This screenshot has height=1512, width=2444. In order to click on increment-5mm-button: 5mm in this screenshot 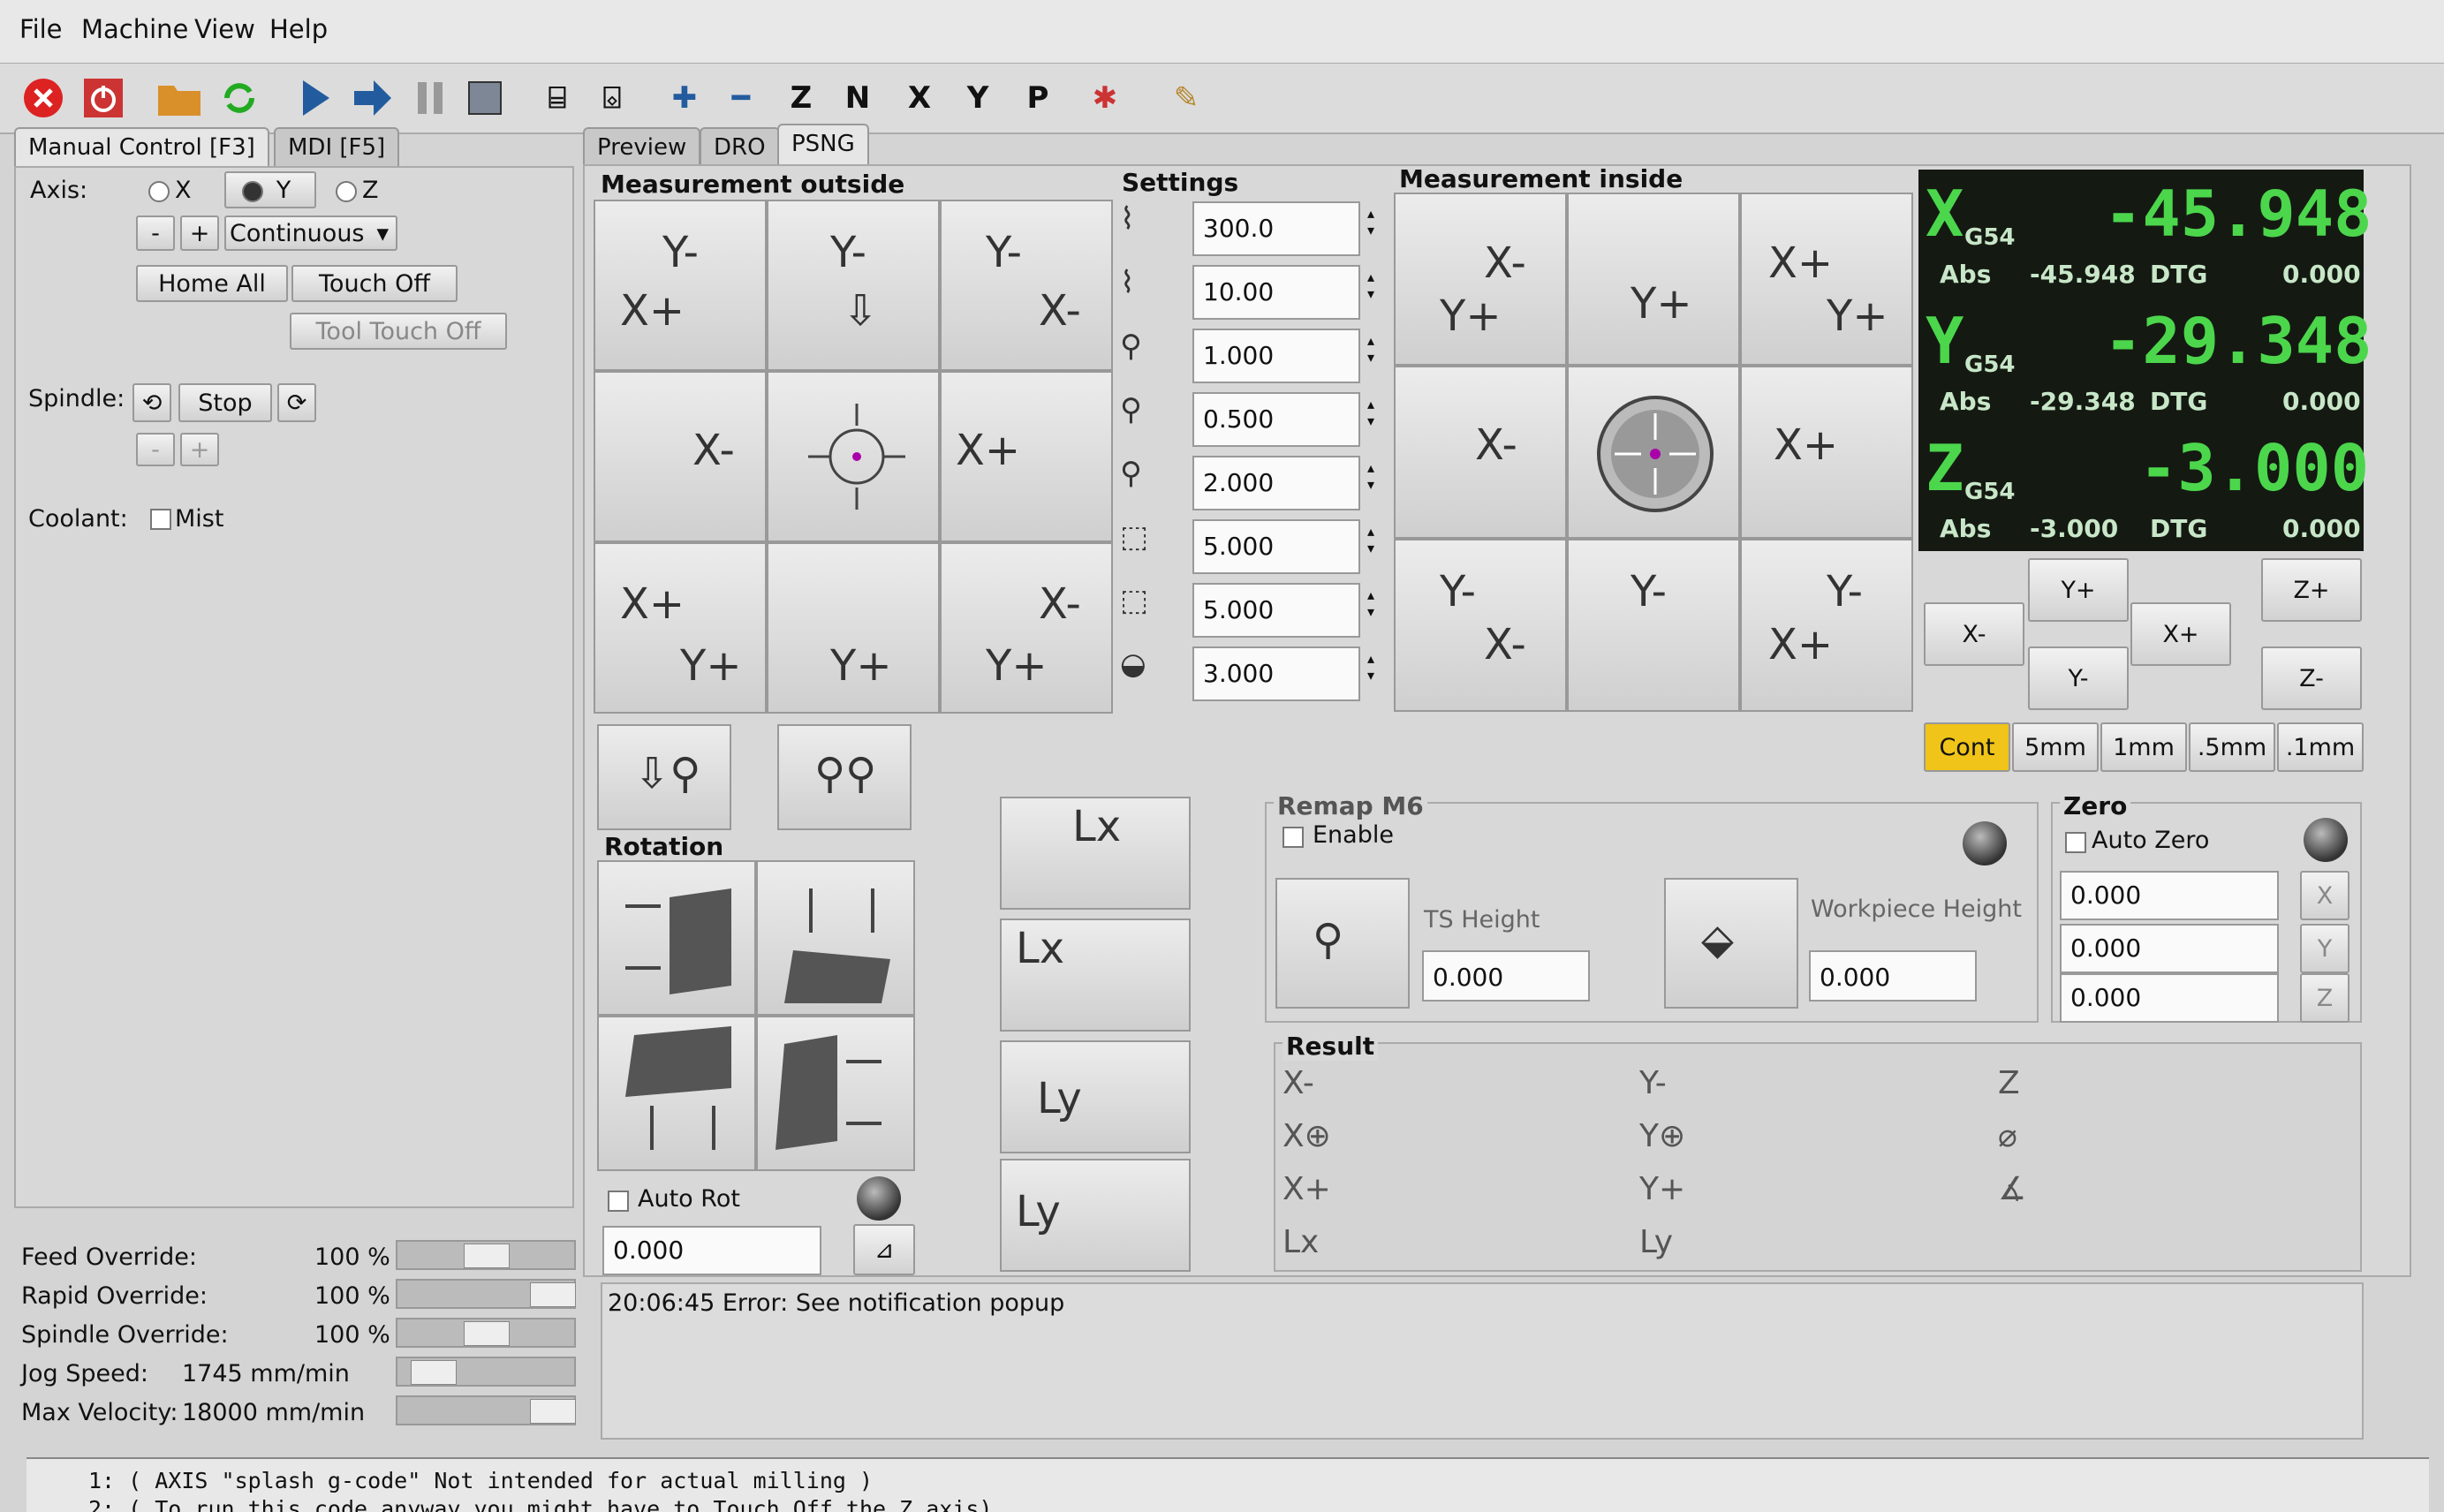, I will do `click(2055, 747)`.